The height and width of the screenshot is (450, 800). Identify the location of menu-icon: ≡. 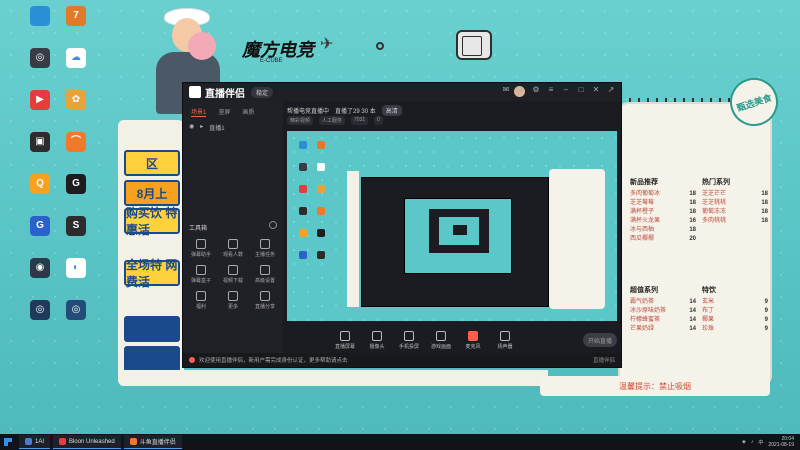
(551, 90).